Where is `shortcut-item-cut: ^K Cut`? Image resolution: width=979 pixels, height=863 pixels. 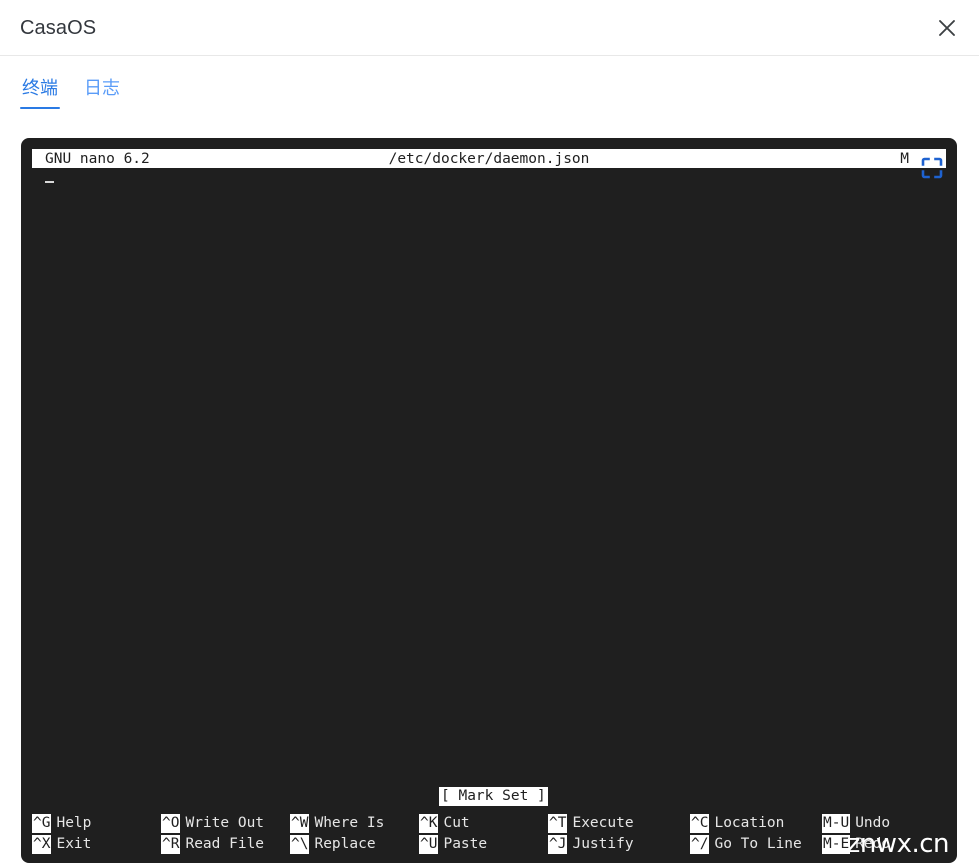
shortcut-item-cut: ^K Cut is located at coordinates (483, 823).